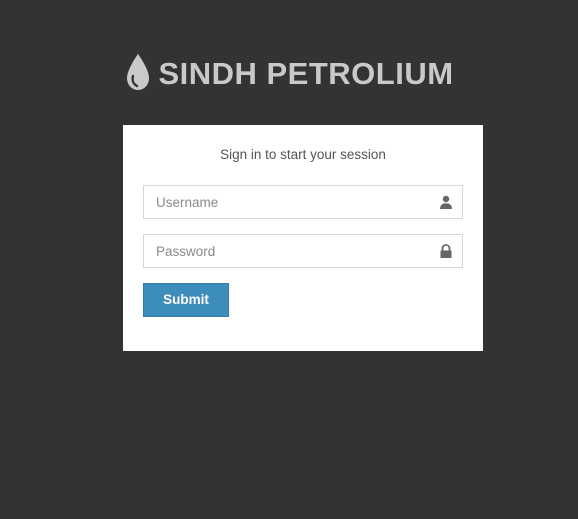 The height and width of the screenshot is (519, 578). I want to click on login-message: Sign in to start your session, so click(303, 154).